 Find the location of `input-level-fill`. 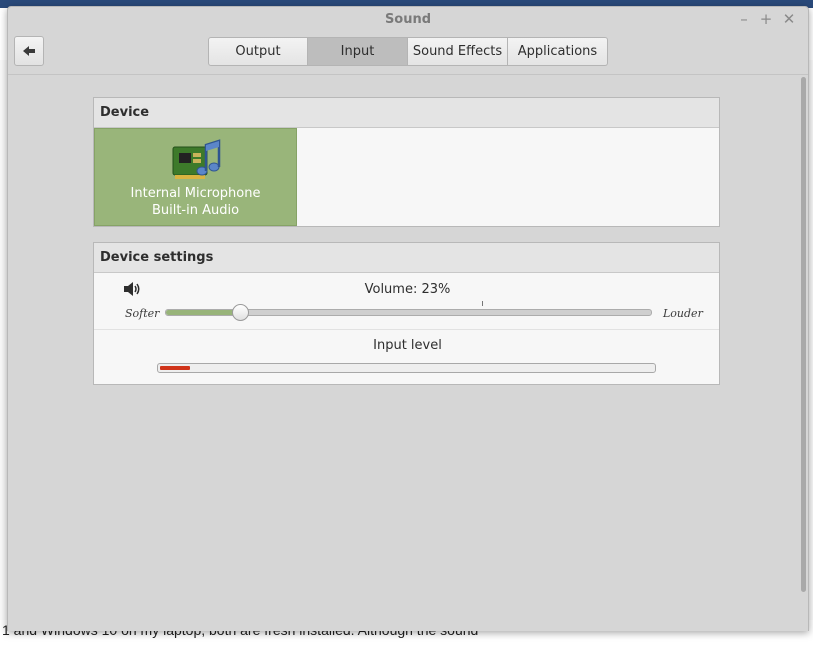

input-level-fill is located at coordinates (175, 368).